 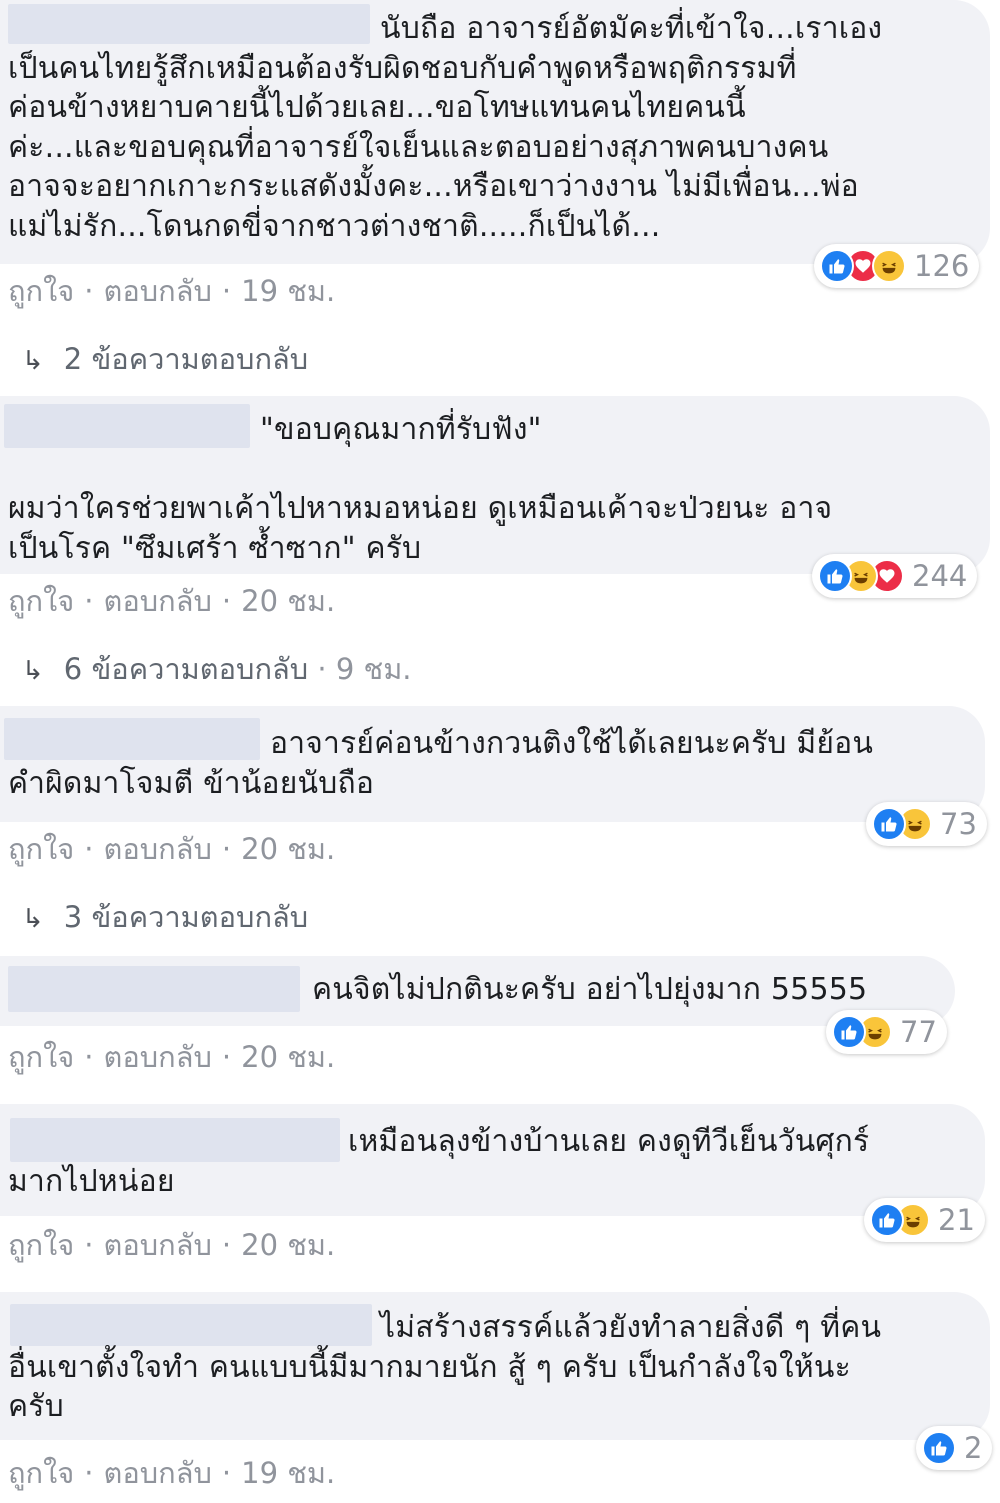 What do you see at coordinates (926, 824) in the screenshot?
I see `reaction-summary: 73` at bounding box center [926, 824].